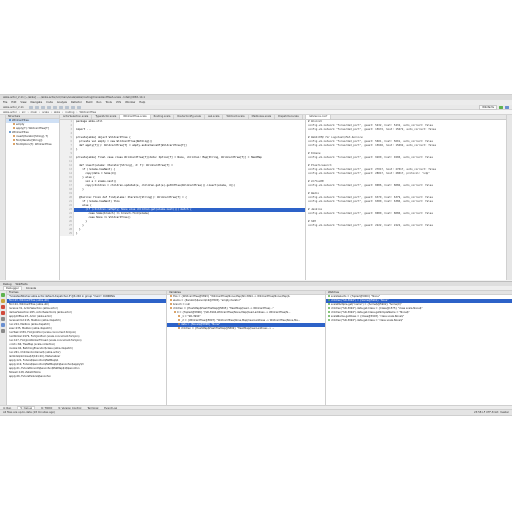  What do you see at coordinates (49, 102) in the screenshot?
I see `menu-item-code: Code` at bounding box center [49, 102].